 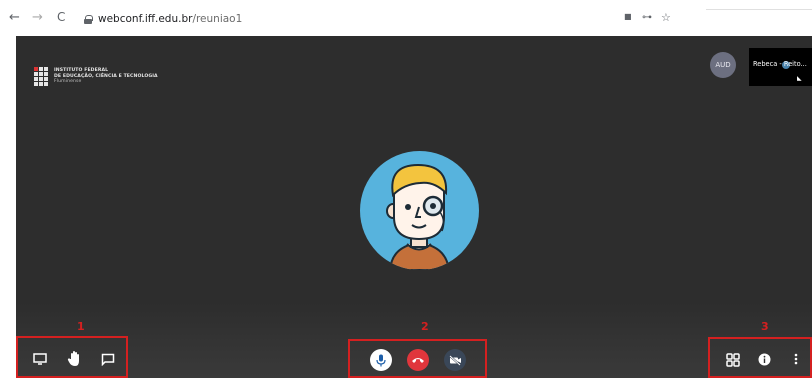 What do you see at coordinates (764, 359) in the screenshot?
I see `info-icon` at bounding box center [764, 359].